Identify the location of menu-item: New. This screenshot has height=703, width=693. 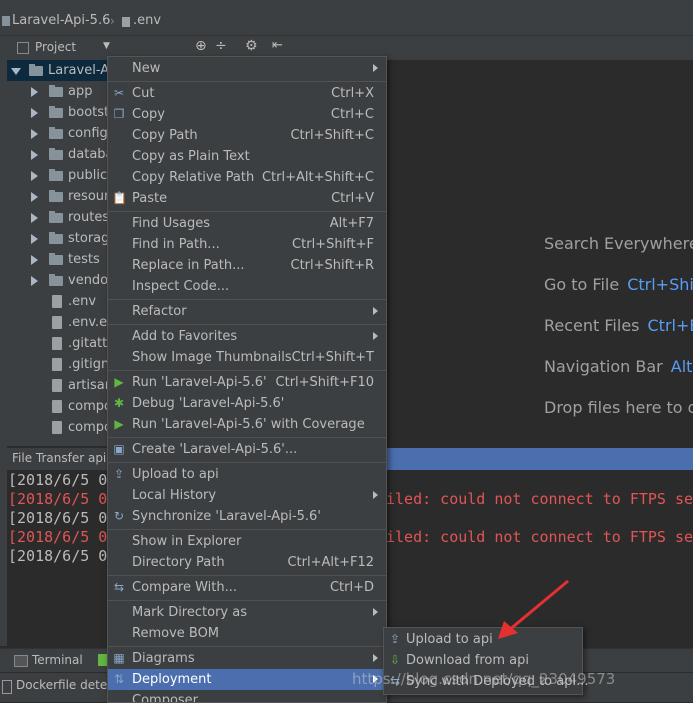
(247, 68).